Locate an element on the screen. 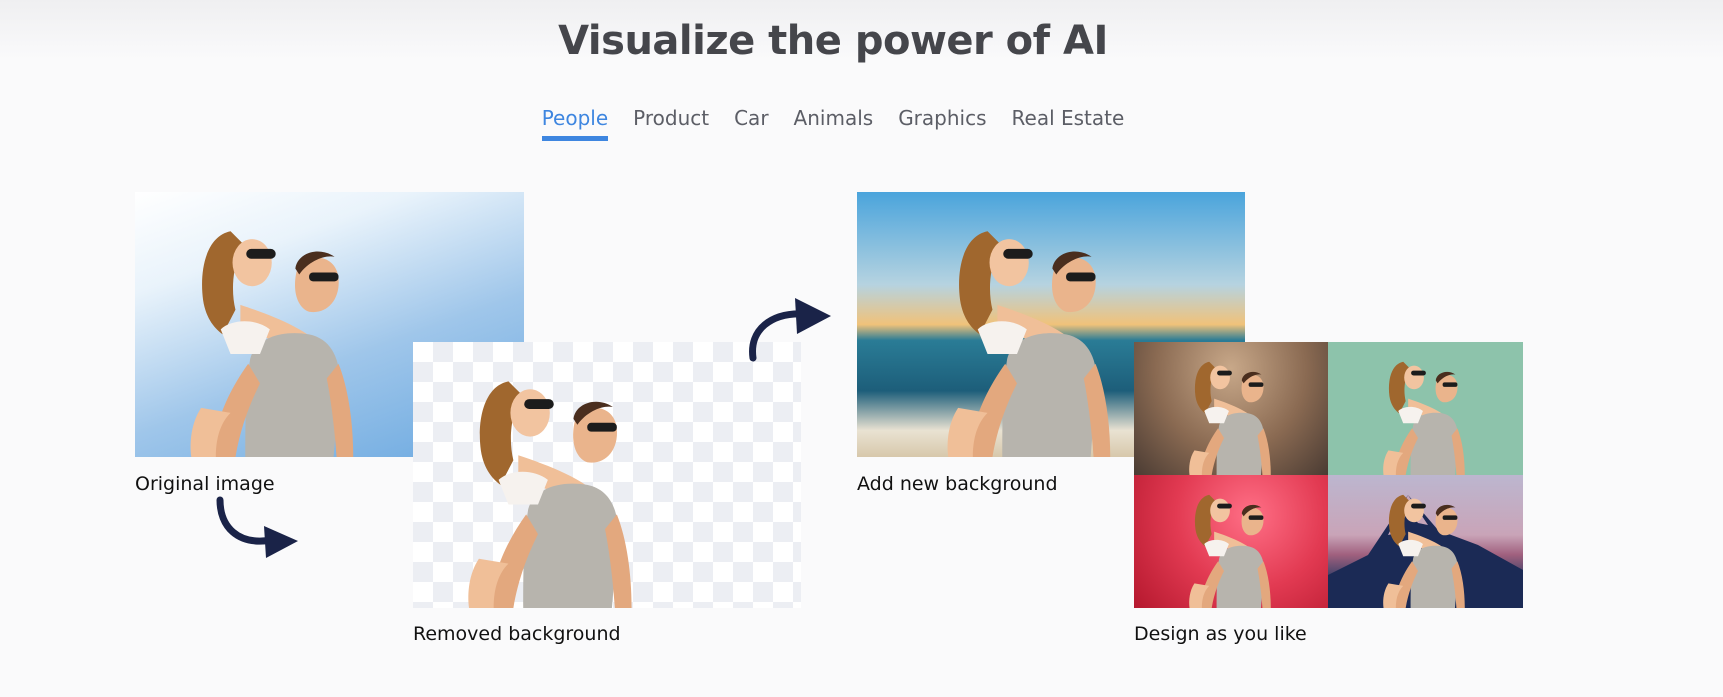 The height and width of the screenshot is (697, 1723). couple-cutout is located at coordinates (538, 475).